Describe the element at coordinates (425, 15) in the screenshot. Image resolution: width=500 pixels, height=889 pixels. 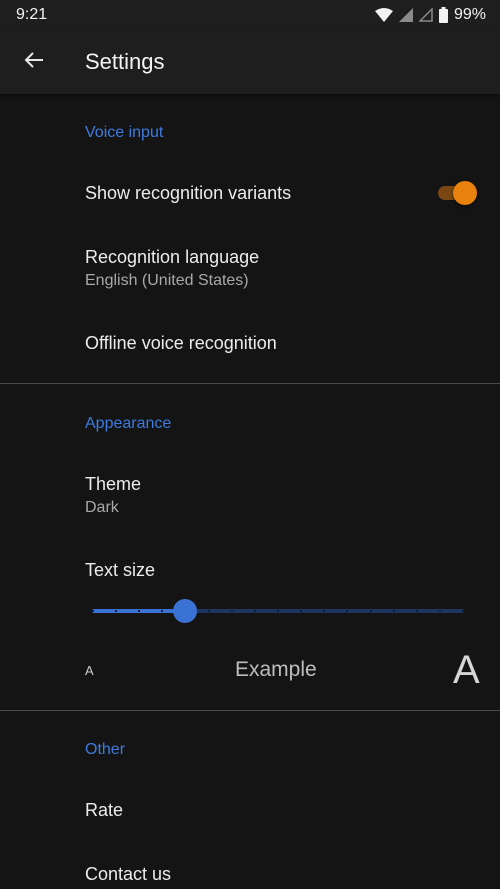
I see `cell-signal-empty-icon` at that location.